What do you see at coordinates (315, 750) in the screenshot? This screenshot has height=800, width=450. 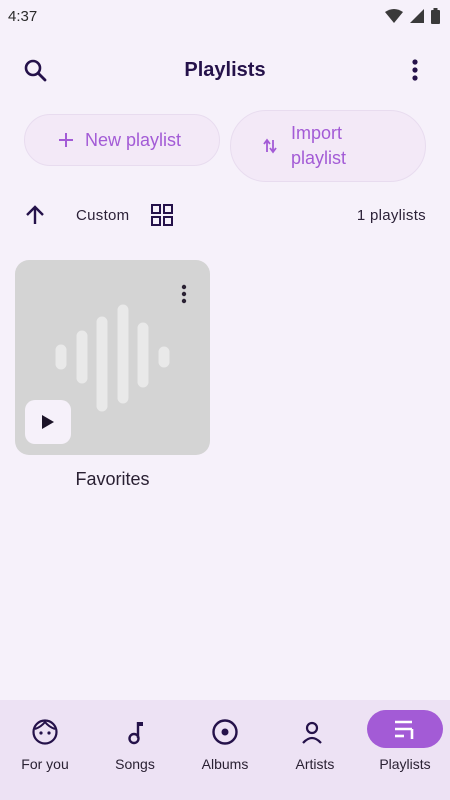 I see `nav-item-artists: Artists` at bounding box center [315, 750].